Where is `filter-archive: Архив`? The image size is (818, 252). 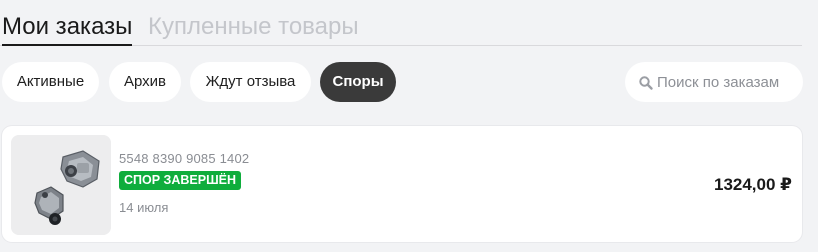
filter-archive: Архив is located at coordinates (145, 82).